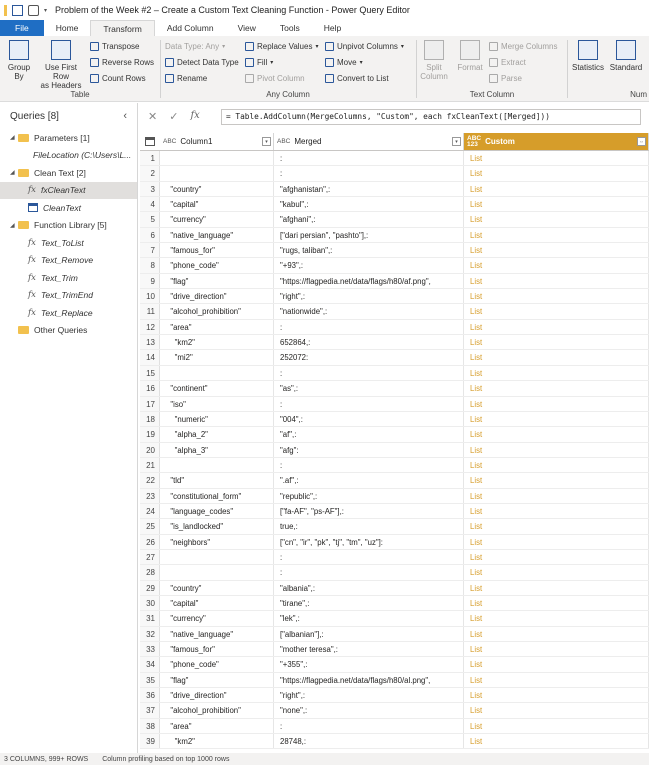  I want to click on table-cell: "afghanistan",:, so click(369, 189).